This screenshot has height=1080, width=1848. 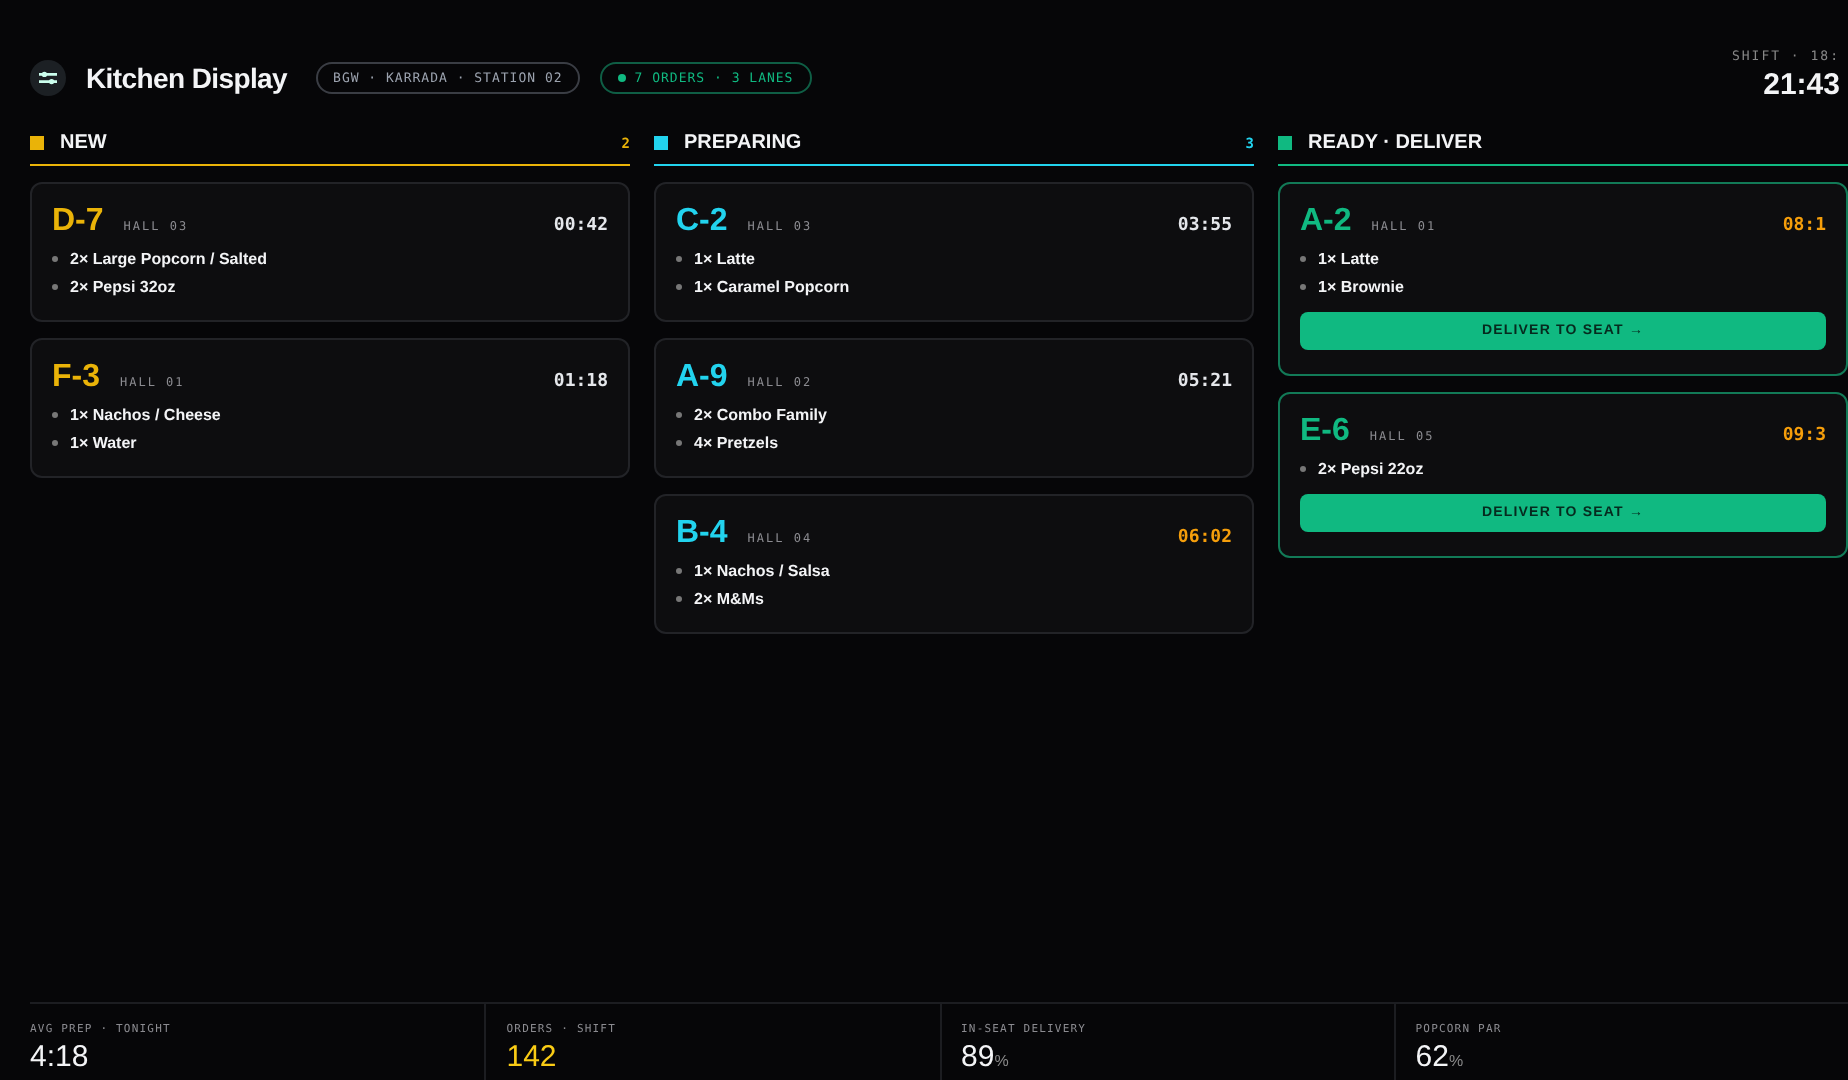 What do you see at coordinates (78, 222) in the screenshot?
I see `order-id: D-7` at bounding box center [78, 222].